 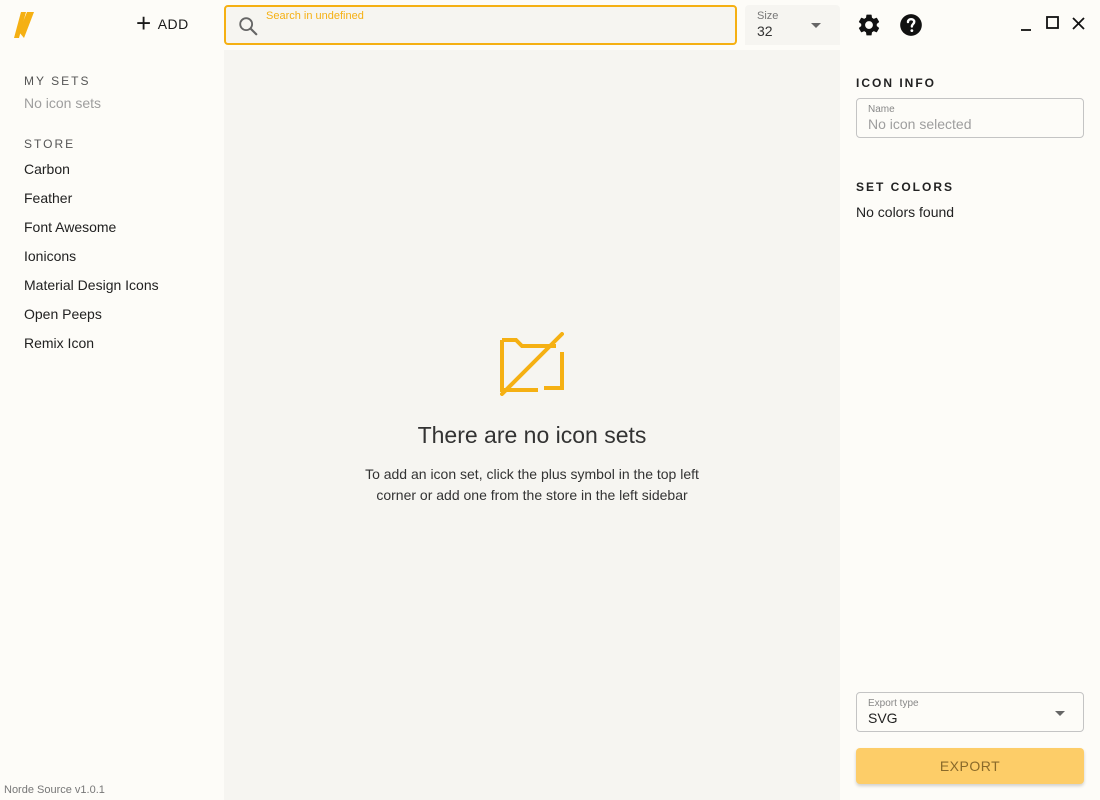 I want to click on app-logo, so click(x=24, y=25).